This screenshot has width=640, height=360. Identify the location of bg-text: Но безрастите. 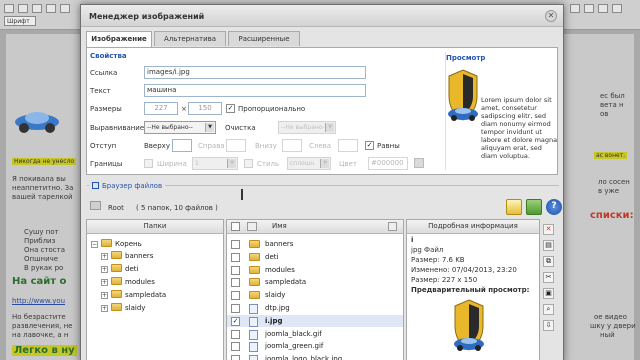
(39, 317).